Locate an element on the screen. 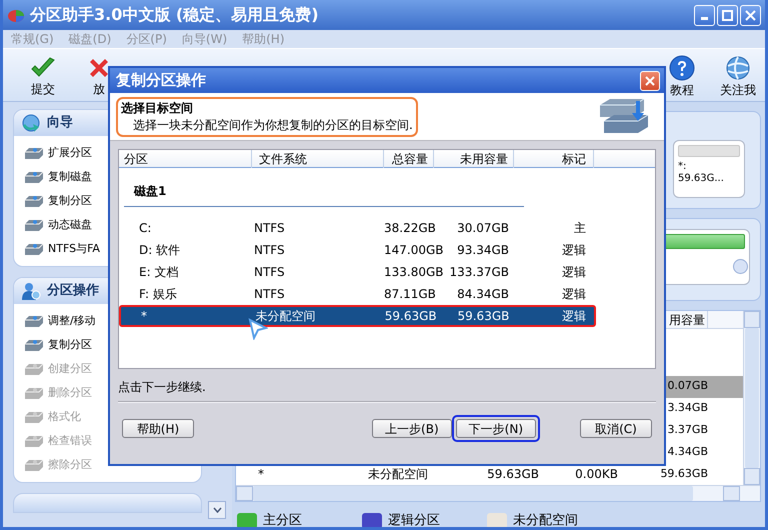 This screenshot has height=530, width=768. table-cell: 84.34GB is located at coordinates (483, 294).